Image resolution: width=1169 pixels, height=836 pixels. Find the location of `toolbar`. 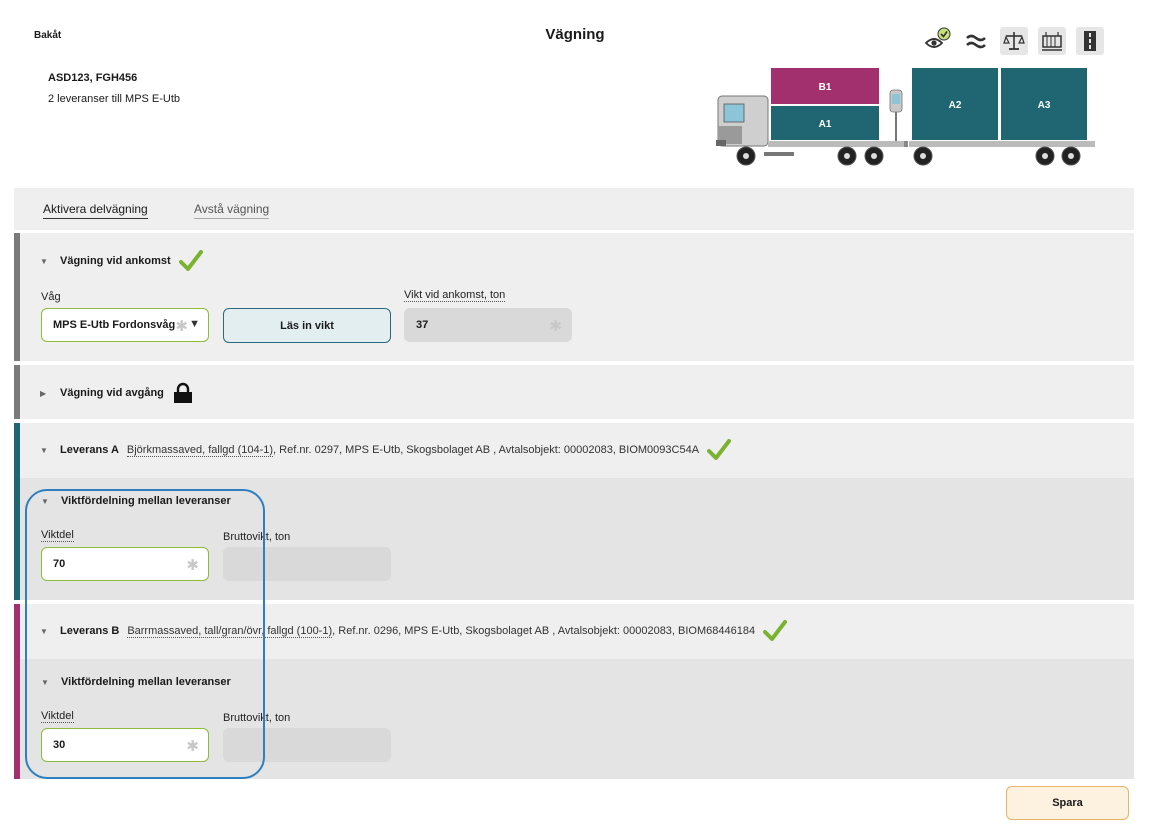

toolbar is located at coordinates (1014, 41).